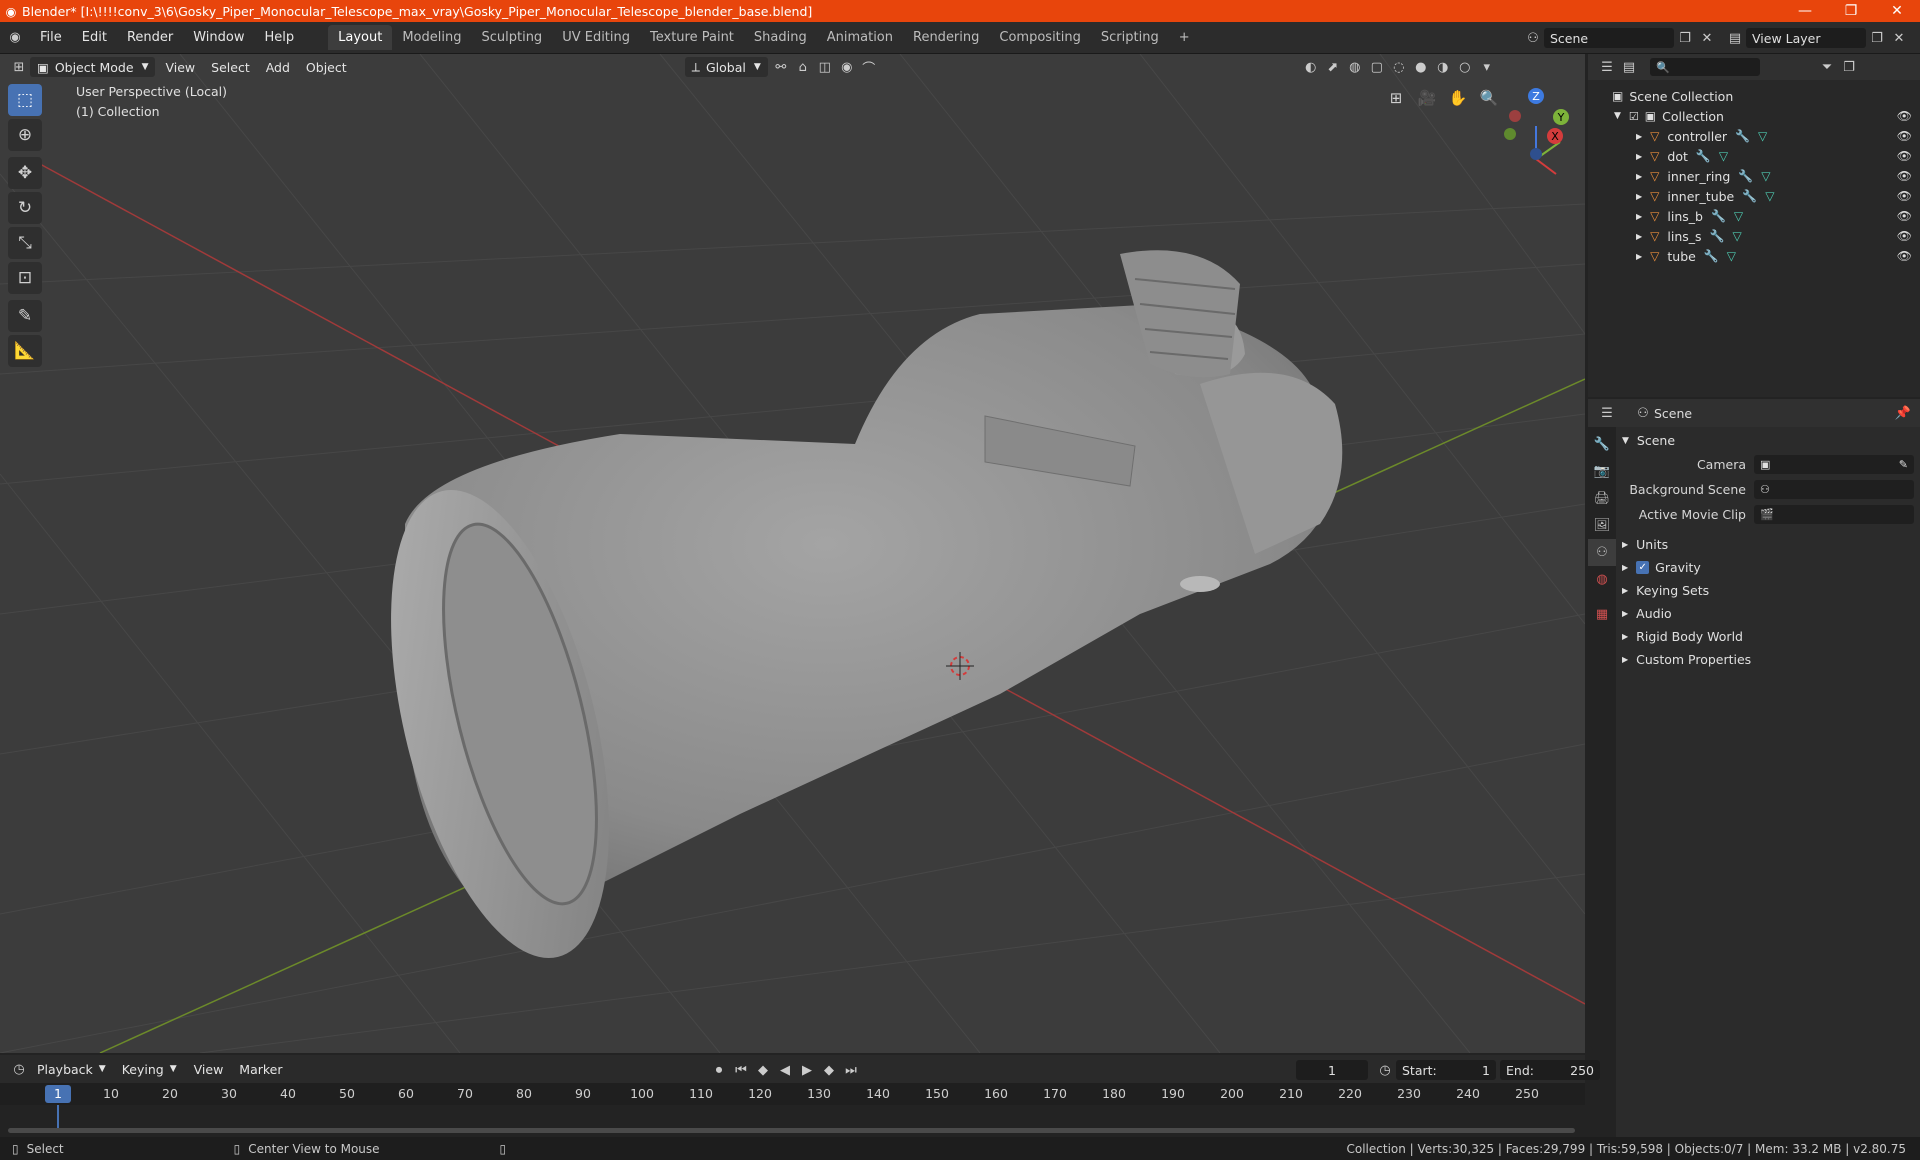 This screenshot has width=1920, height=1160. What do you see at coordinates (1806, 38) in the screenshot?
I see `viewlayer-selector: View Layer` at bounding box center [1806, 38].